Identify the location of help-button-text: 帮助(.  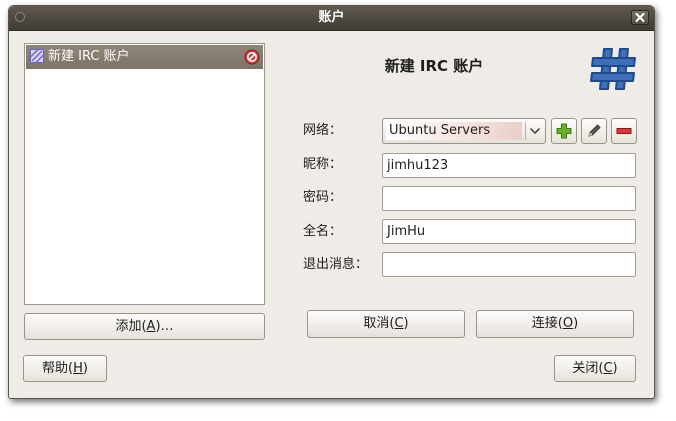
(58, 368).